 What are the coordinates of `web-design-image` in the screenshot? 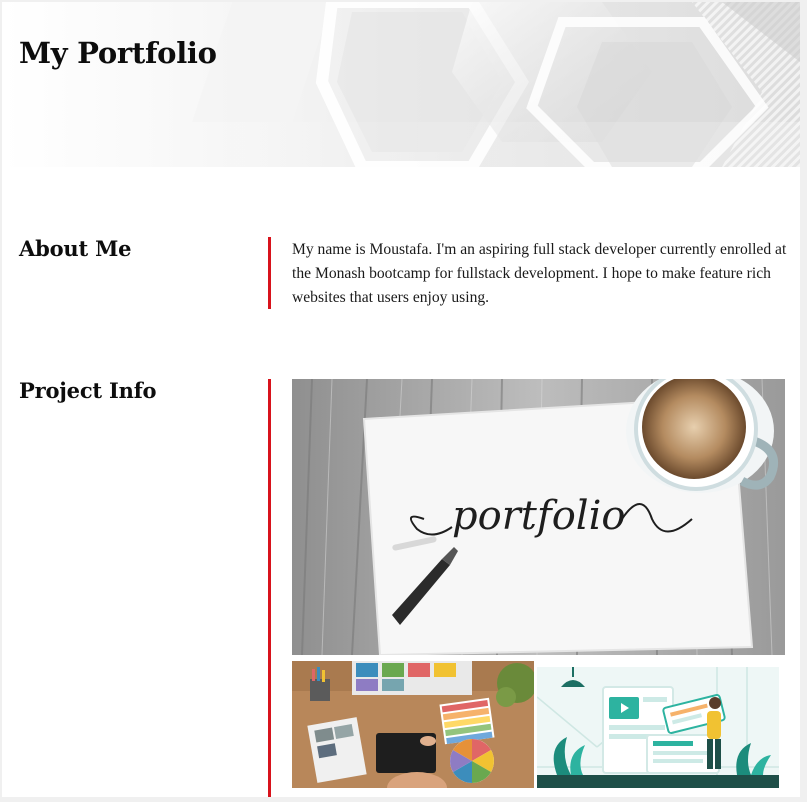 It's located at (658, 727).